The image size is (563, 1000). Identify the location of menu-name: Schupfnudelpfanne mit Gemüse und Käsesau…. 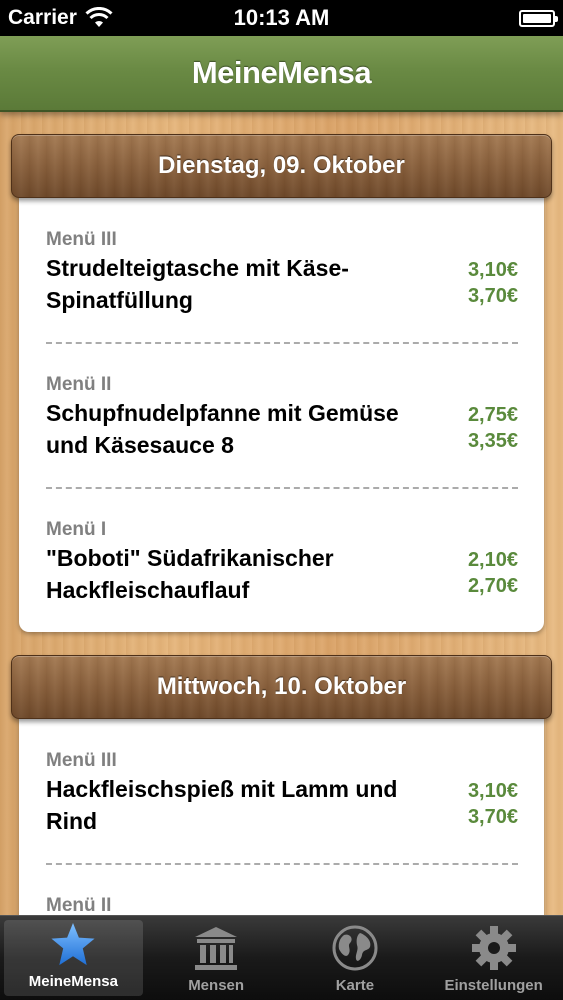
(222, 429).